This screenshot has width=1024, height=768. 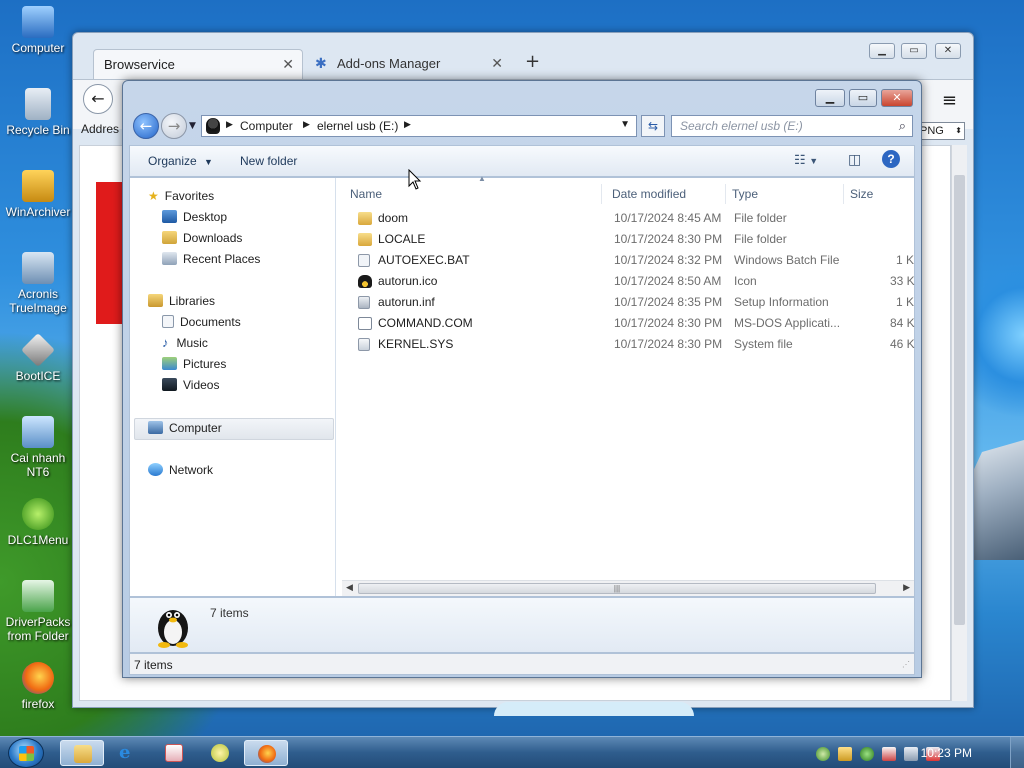 I want to click on details-item-count: 7 items, so click(x=229, y=613).